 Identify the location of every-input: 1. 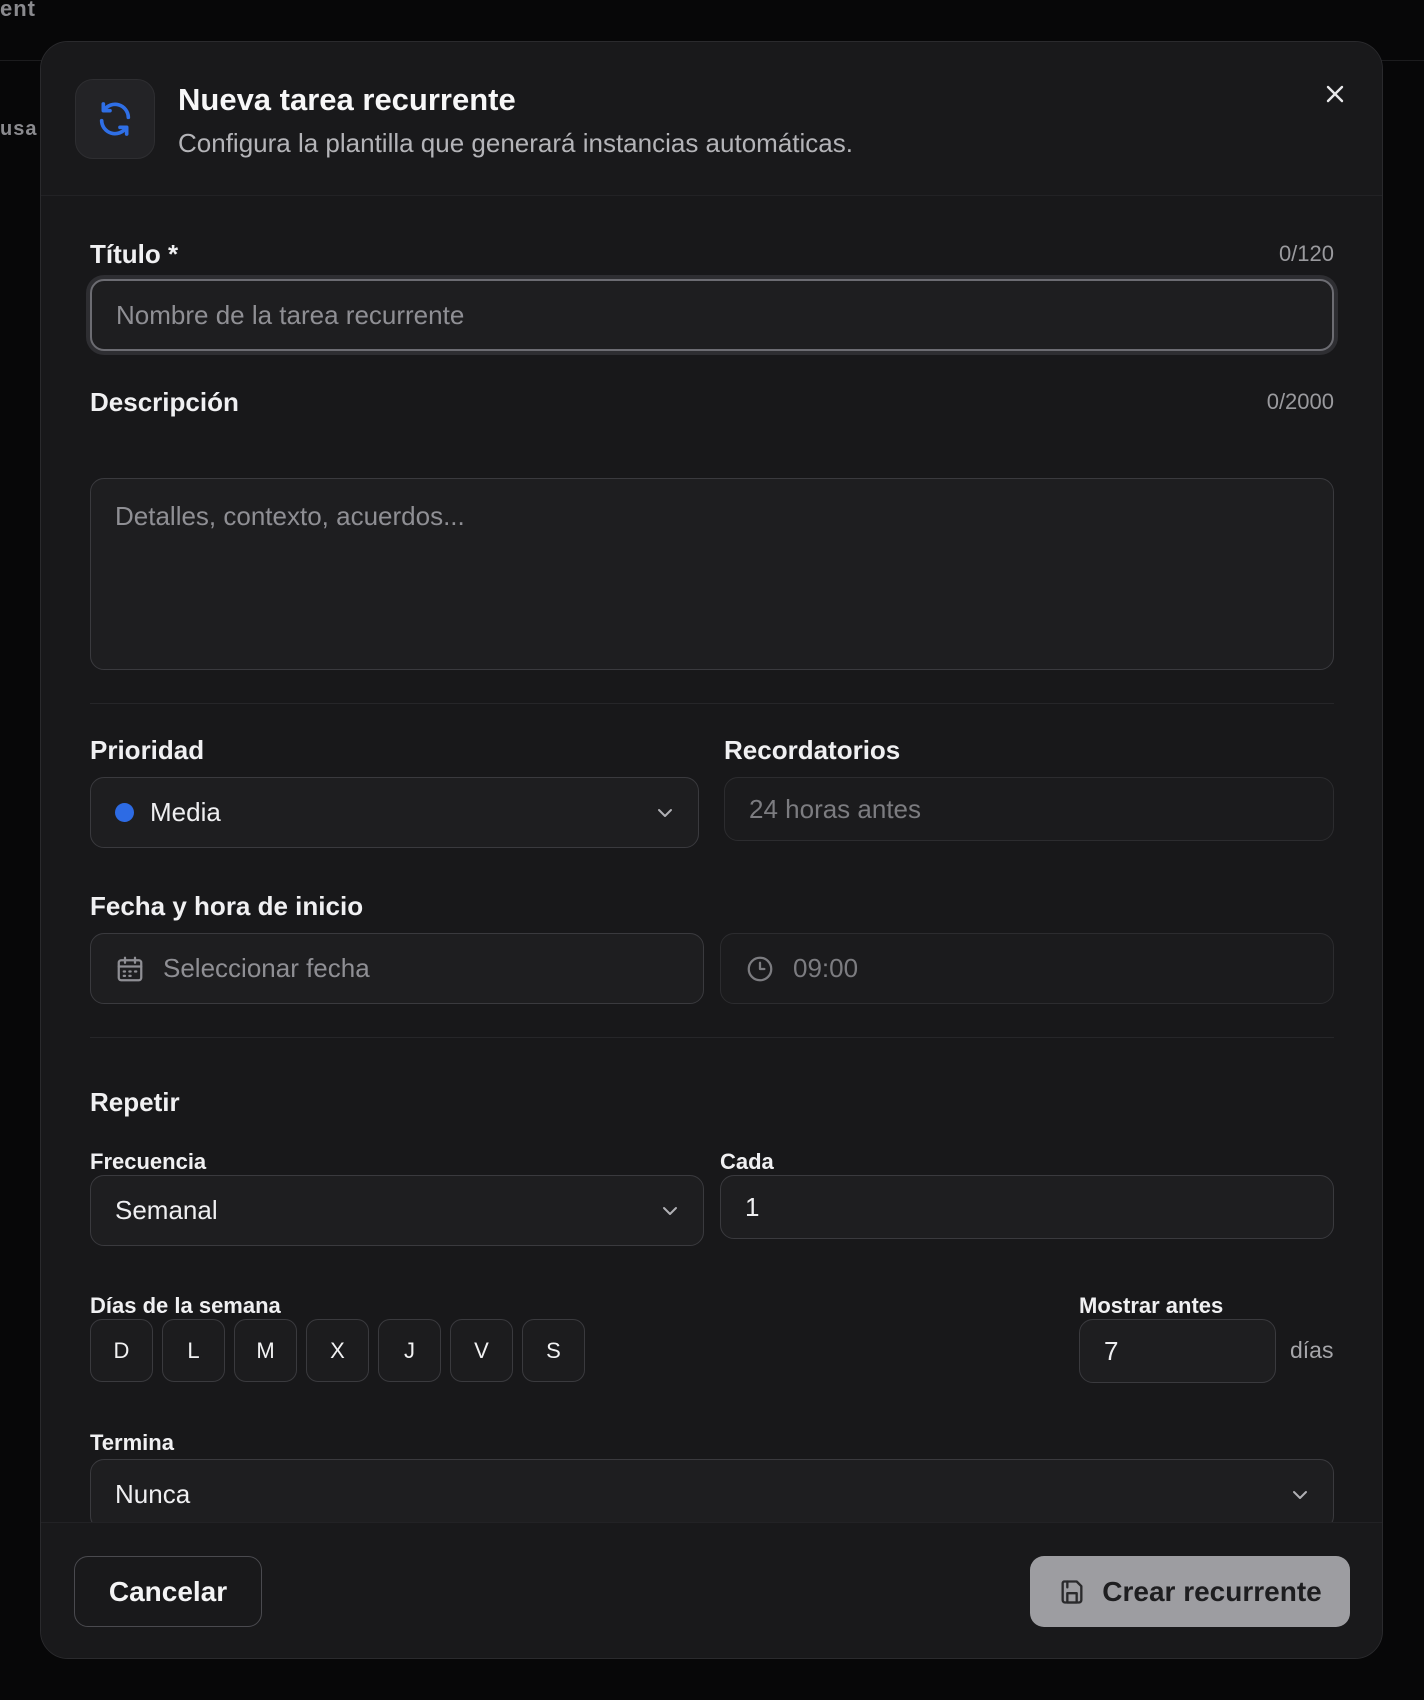
(1027, 1207).